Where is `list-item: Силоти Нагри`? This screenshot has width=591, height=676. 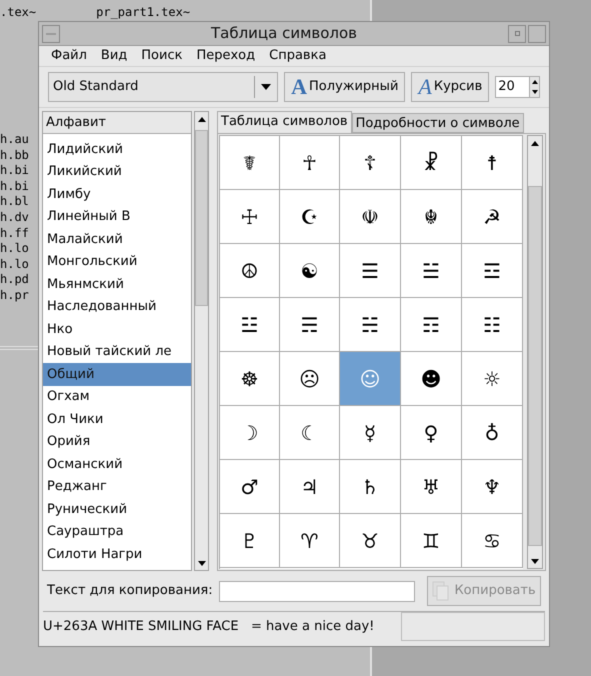
list-item: Силоти Нагри is located at coordinates (117, 554).